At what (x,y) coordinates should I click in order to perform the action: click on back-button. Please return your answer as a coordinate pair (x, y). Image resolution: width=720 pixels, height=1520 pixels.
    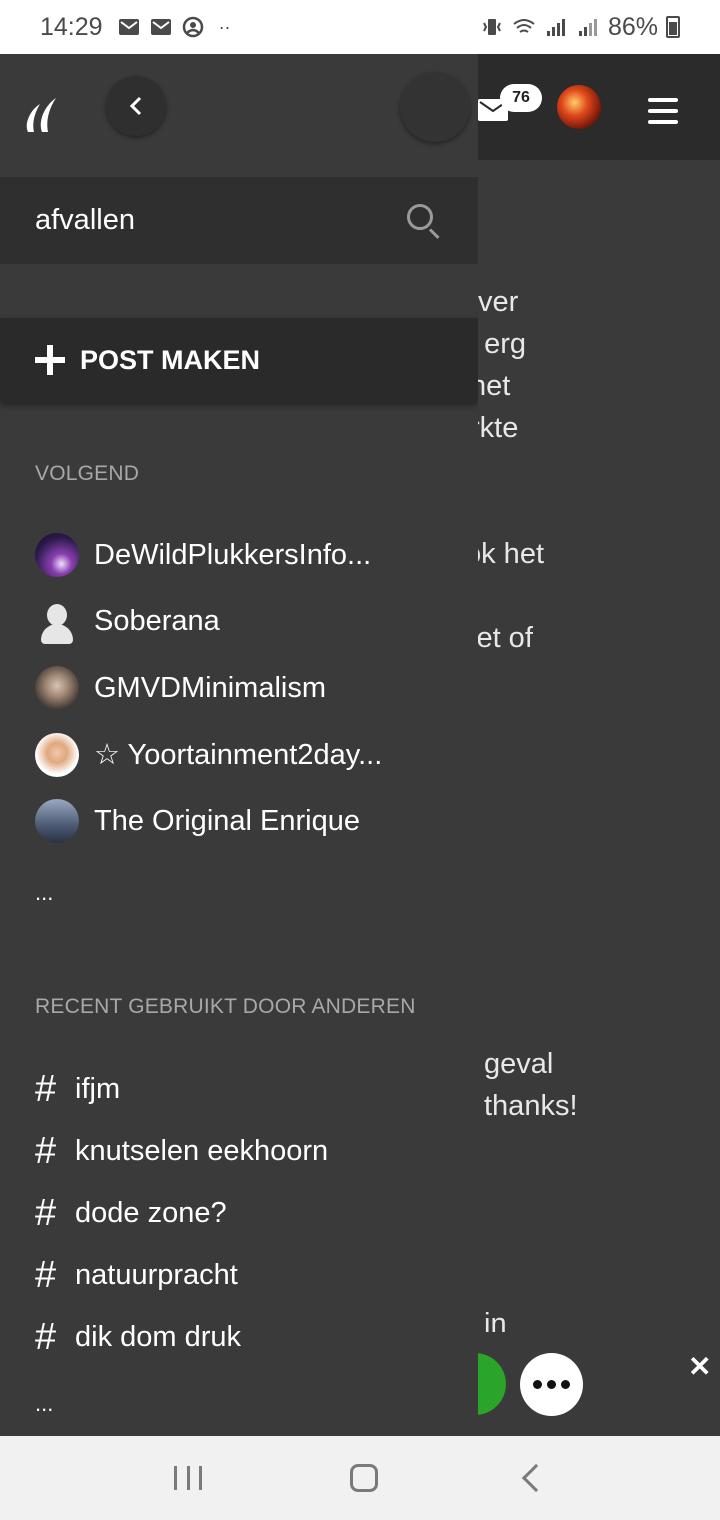
    Looking at the image, I should click on (136, 106).